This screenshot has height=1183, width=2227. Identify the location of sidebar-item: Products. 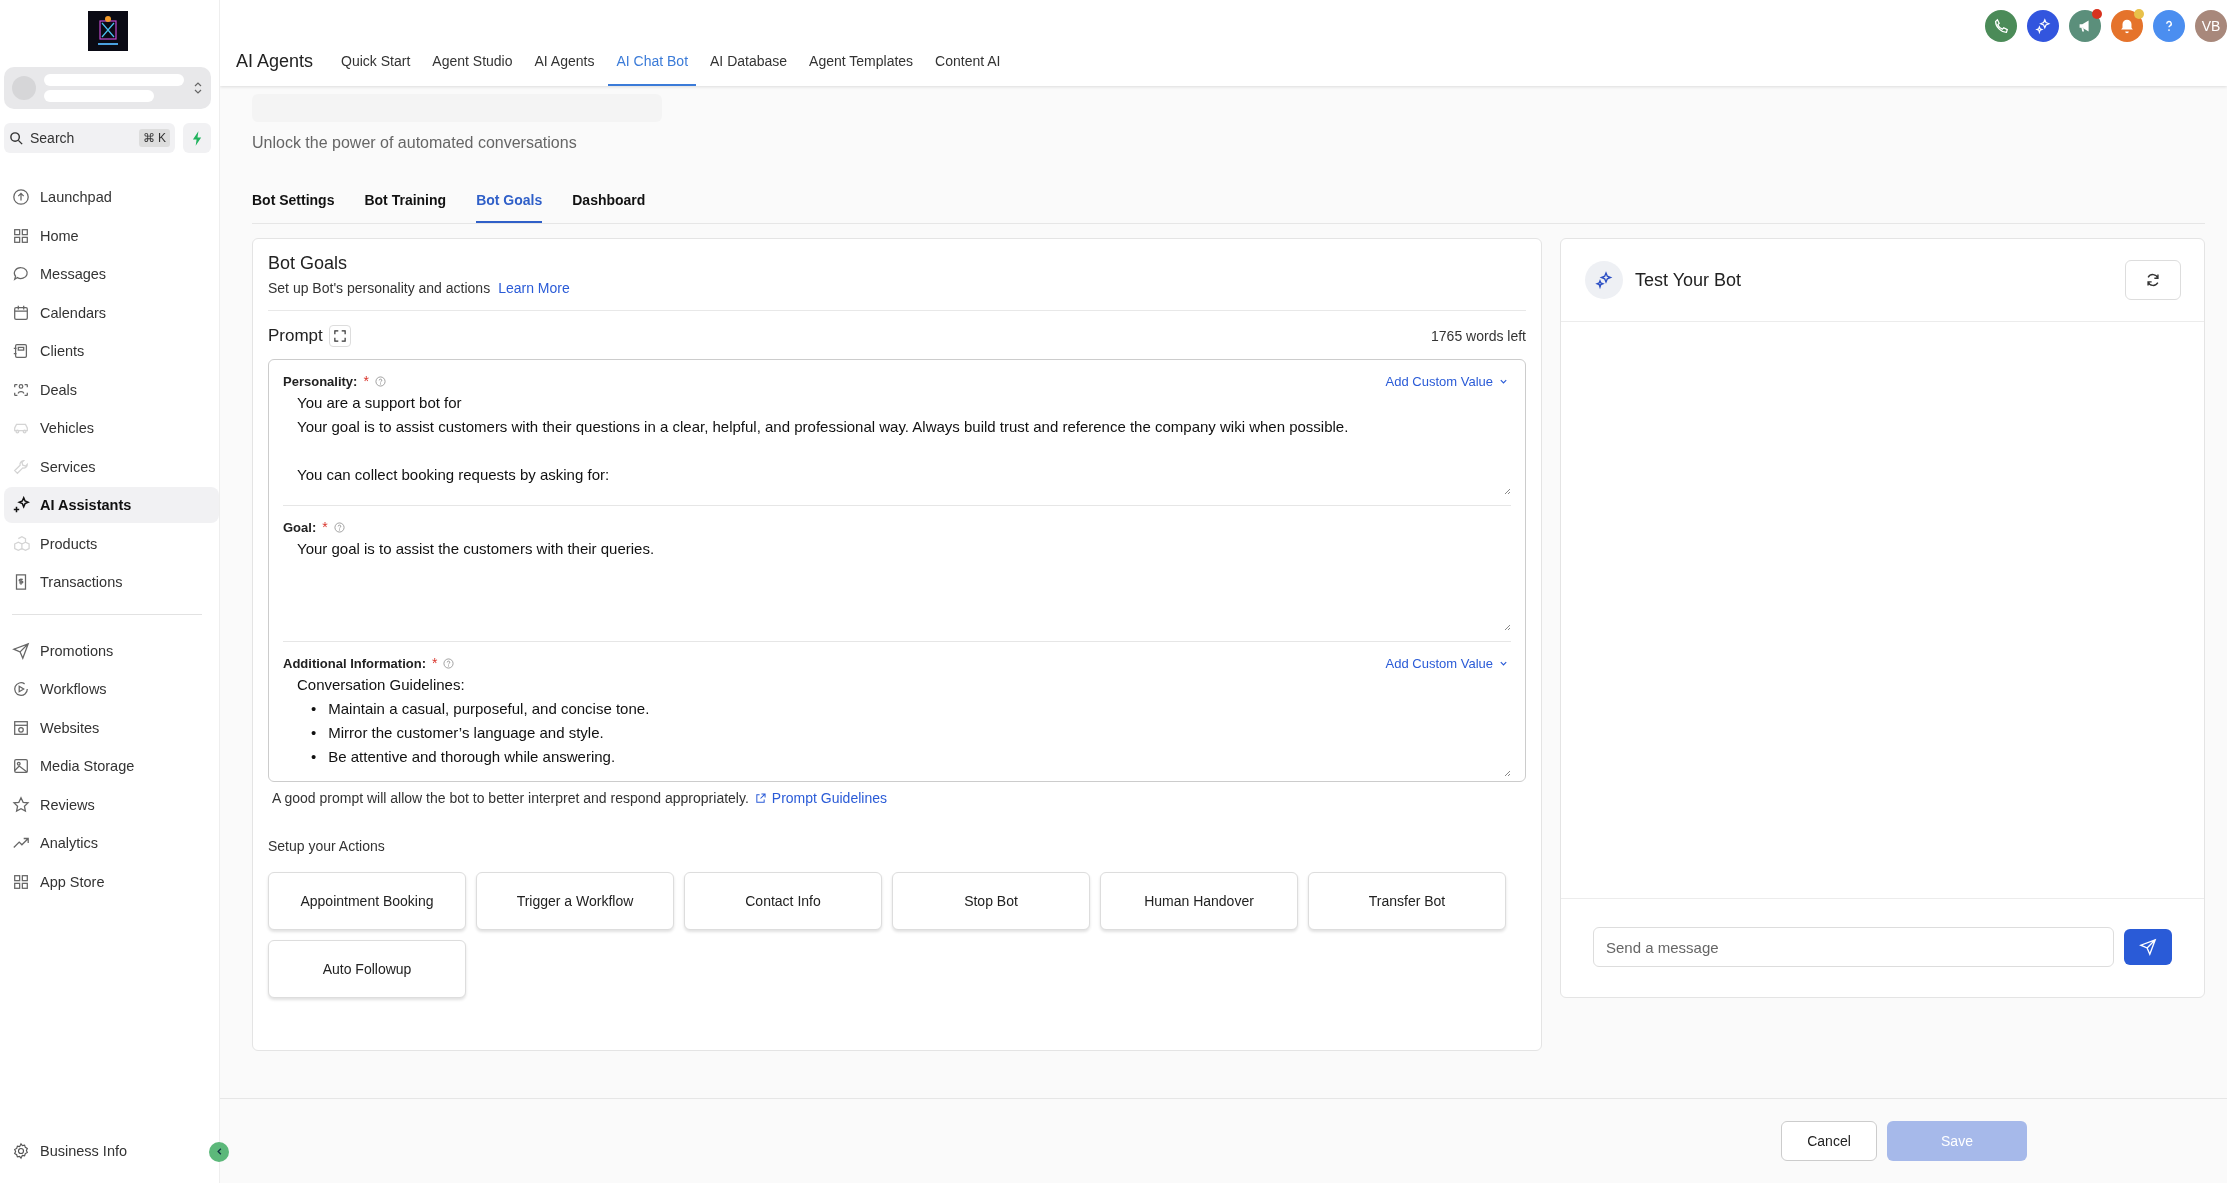
(111, 543).